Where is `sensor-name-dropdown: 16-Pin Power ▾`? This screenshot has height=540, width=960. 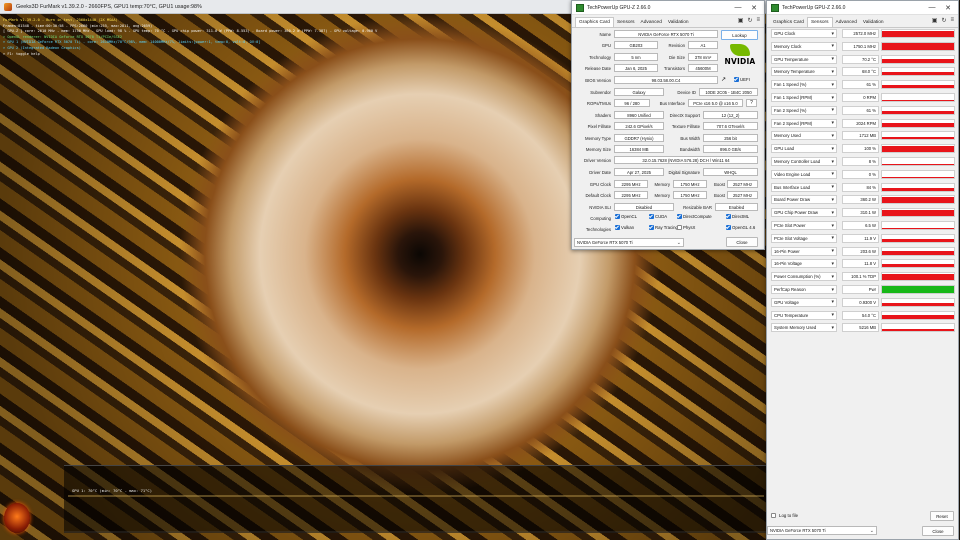
sensor-name-dropdown: 16-Pin Power ▾ is located at coordinates (804, 251).